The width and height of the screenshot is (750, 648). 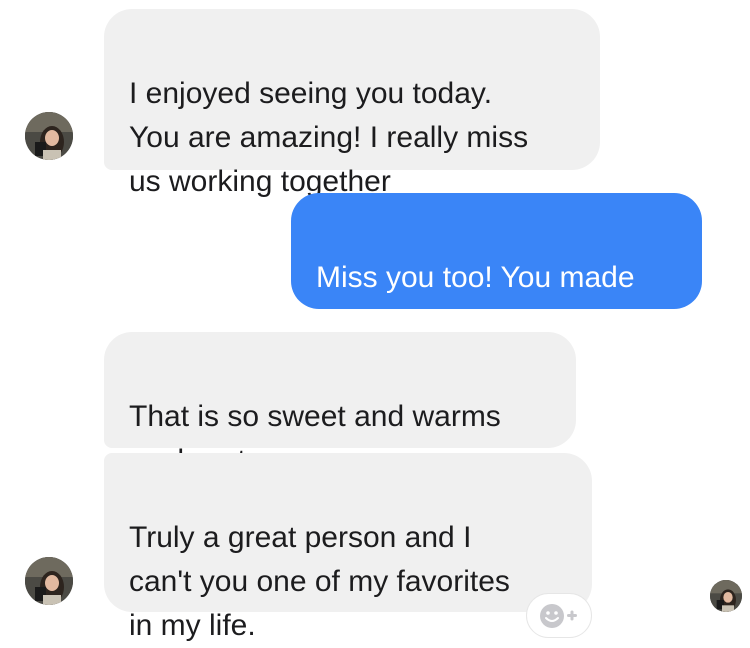 I want to click on incoming-message-bubble: That is so sweet and warms my heart., so click(x=340, y=404).